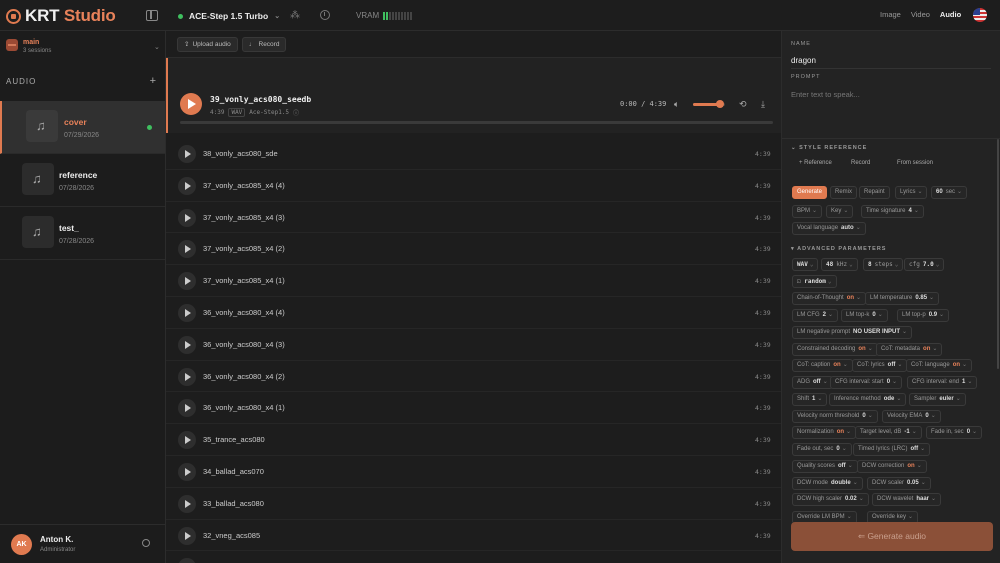  Describe the element at coordinates (907, 499) in the screenshot. I see `param-dcw-wavelet: DCW wavelet haar ⌄` at that location.